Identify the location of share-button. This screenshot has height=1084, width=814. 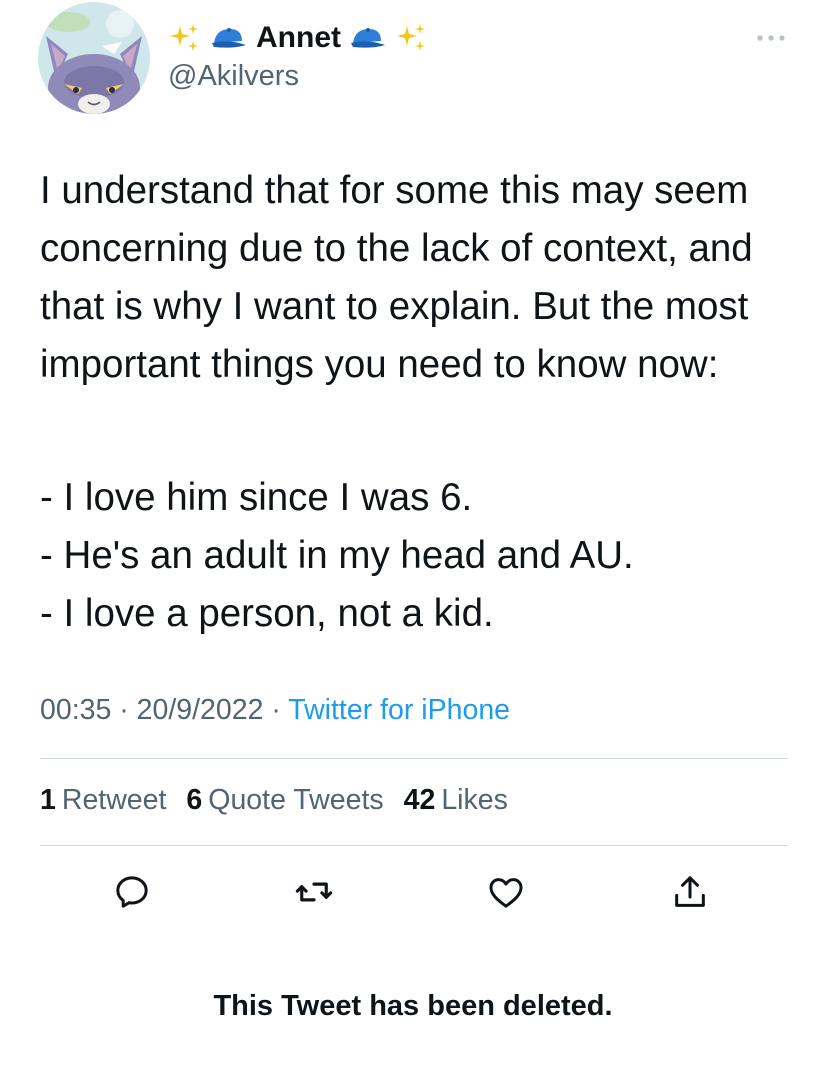
(690, 892).